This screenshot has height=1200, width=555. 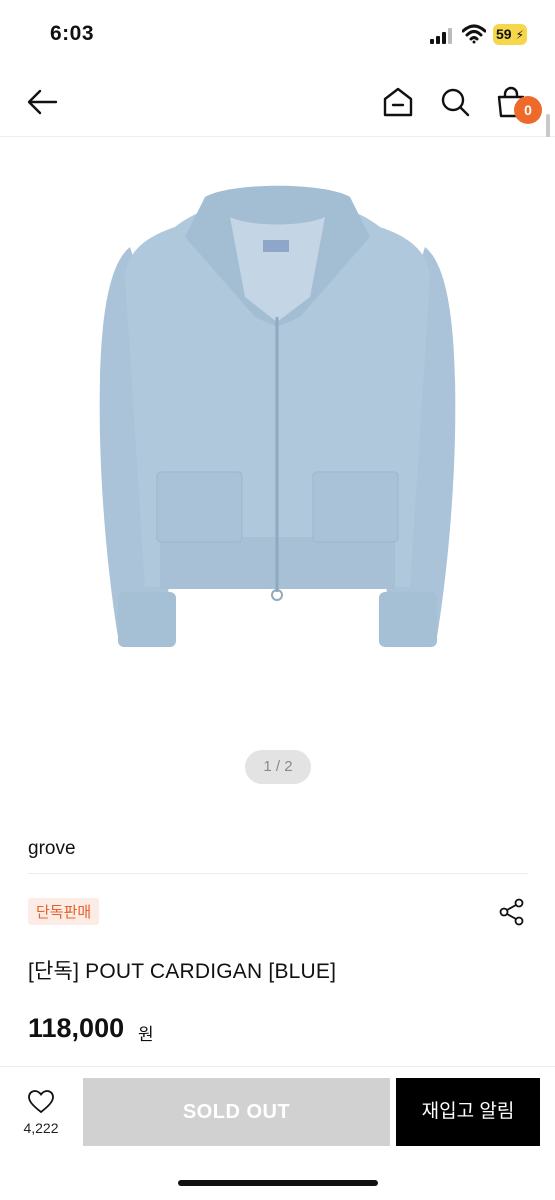 What do you see at coordinates (42, 102) in the screenshot?
I see `back-arrow-icon` at bounding box center [42, 102].